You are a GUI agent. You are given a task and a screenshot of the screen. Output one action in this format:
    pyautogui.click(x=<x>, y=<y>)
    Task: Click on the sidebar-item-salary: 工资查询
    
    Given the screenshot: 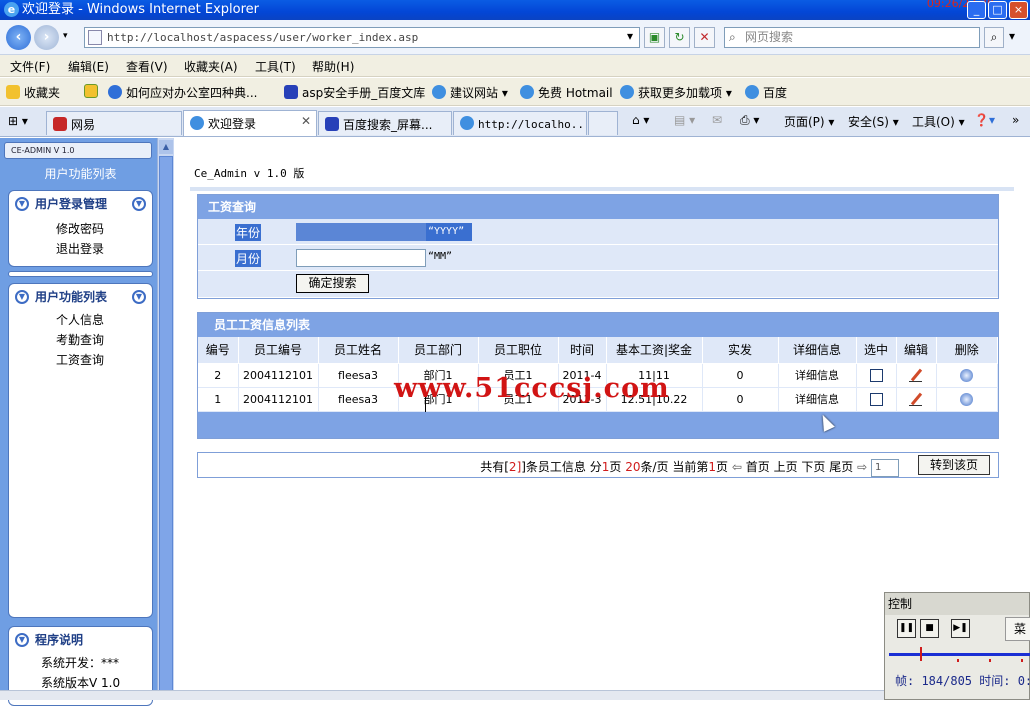 What is the action you would take?
    pyautogui.click(x=80, y=360)
    